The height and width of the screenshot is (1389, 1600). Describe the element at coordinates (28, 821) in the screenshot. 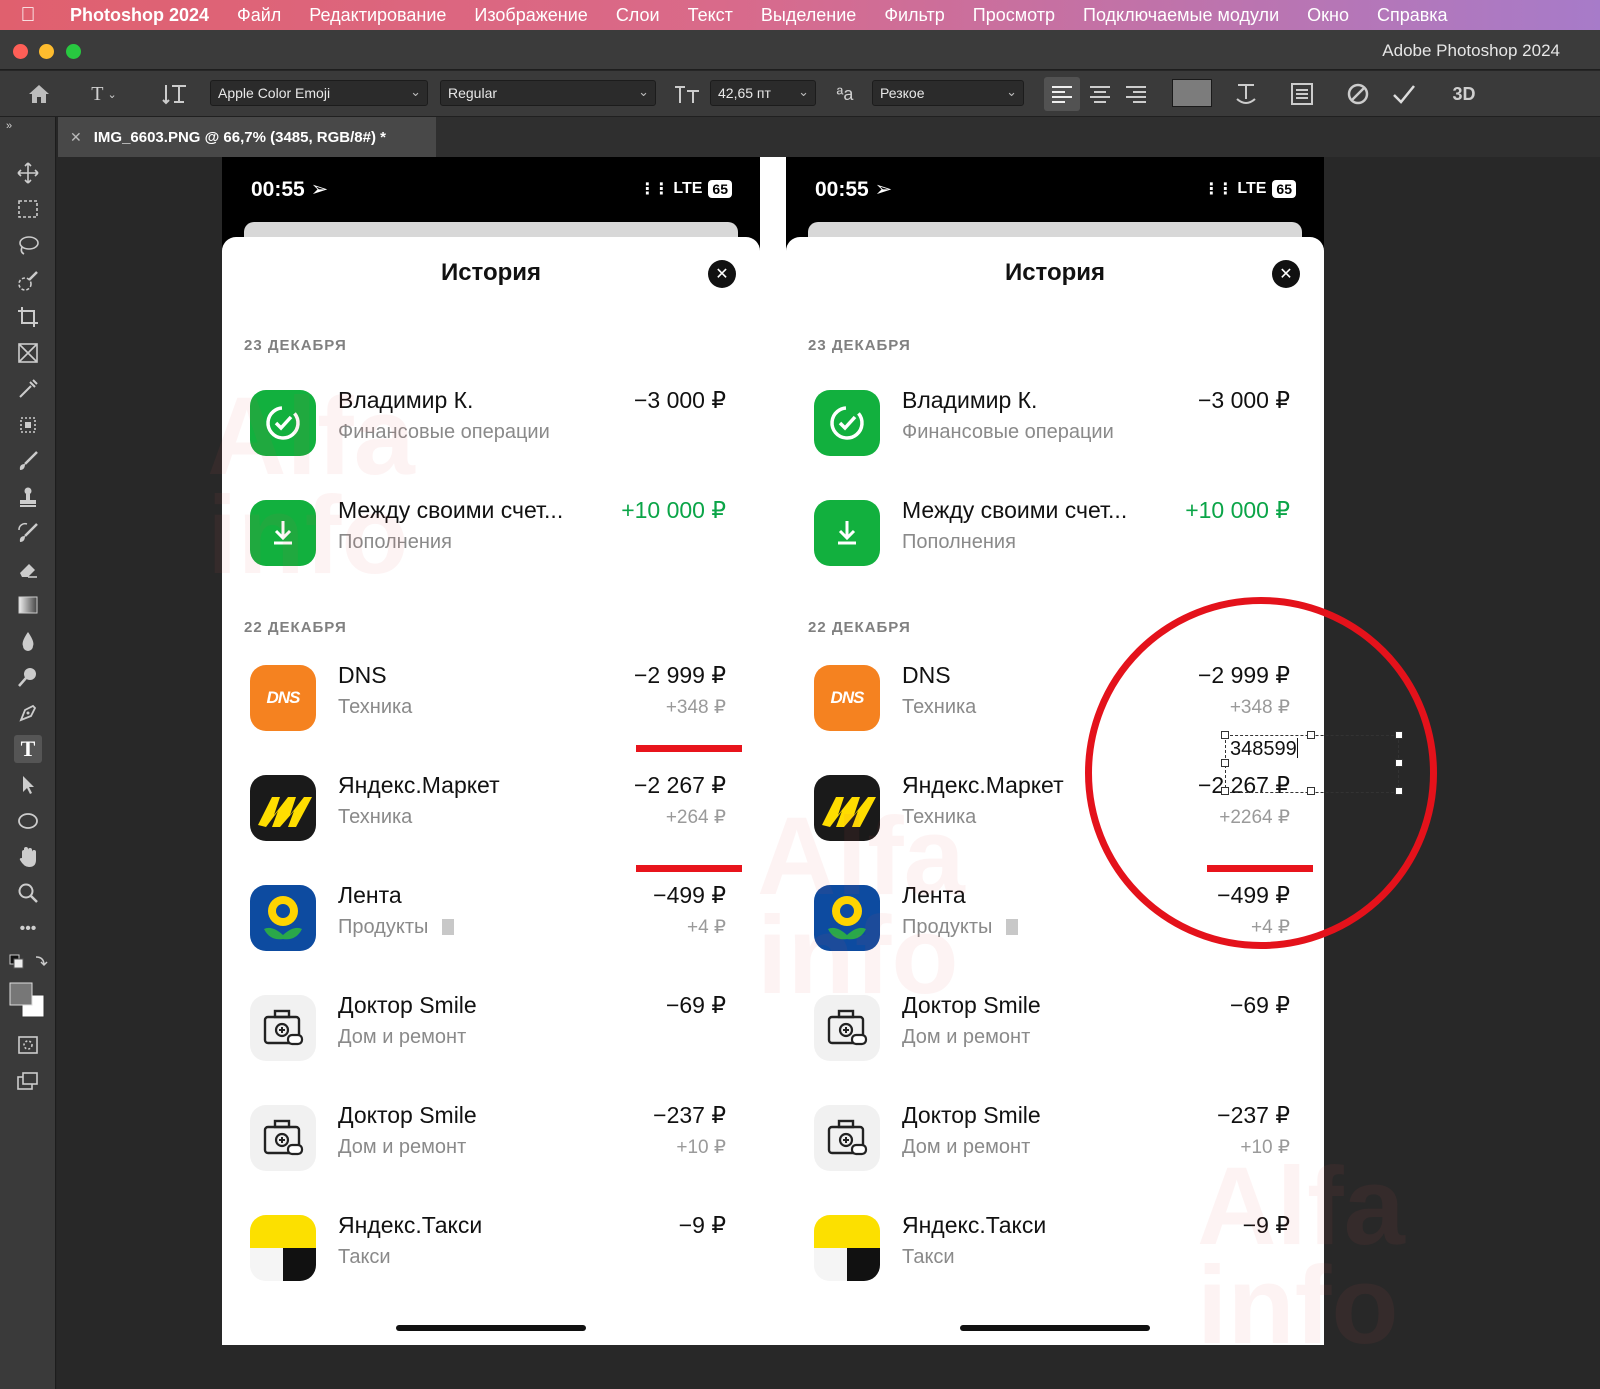

I see `ellipse-tool-icon` at that location.